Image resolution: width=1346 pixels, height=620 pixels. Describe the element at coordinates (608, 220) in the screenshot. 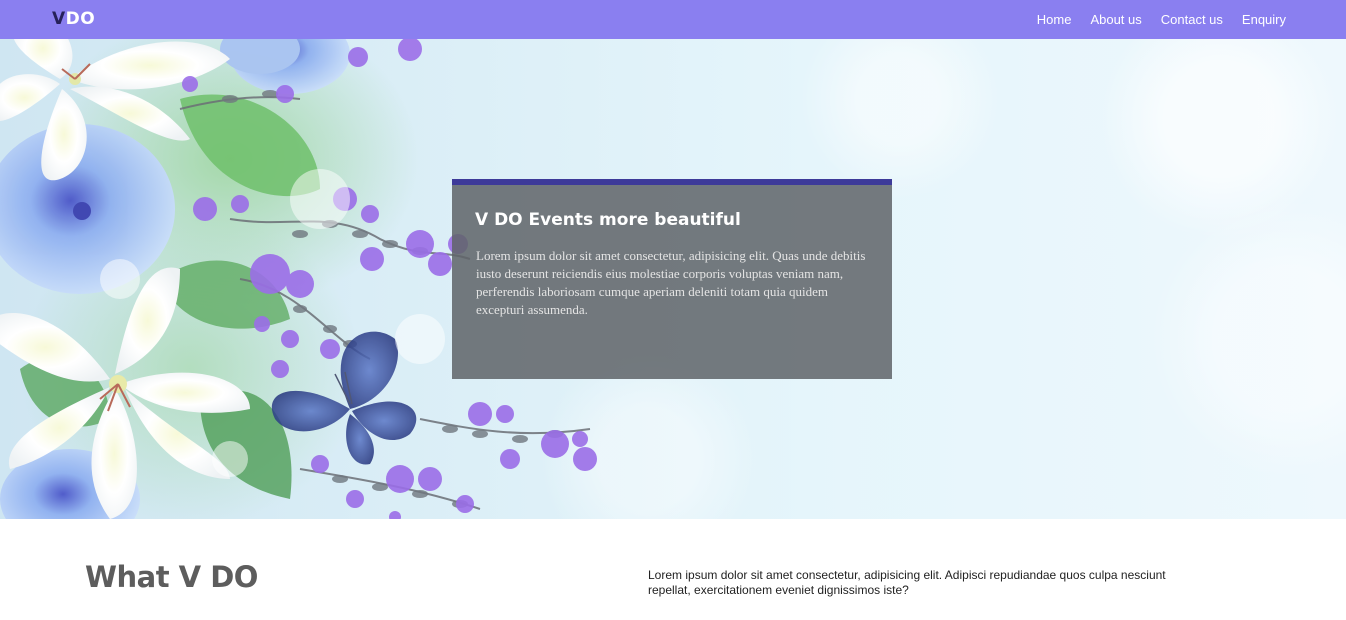

I see `hero-card-title: V DO Events more beautiful` at that location.